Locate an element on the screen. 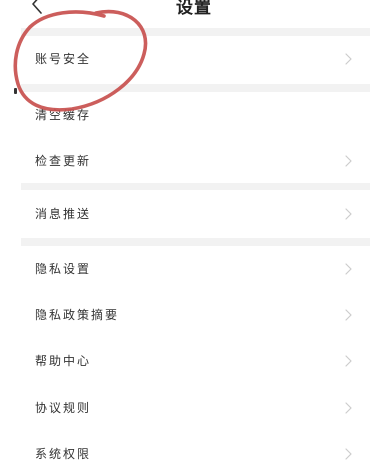  settings-item-label: 消息推送 is located at coordinates (63, 214).